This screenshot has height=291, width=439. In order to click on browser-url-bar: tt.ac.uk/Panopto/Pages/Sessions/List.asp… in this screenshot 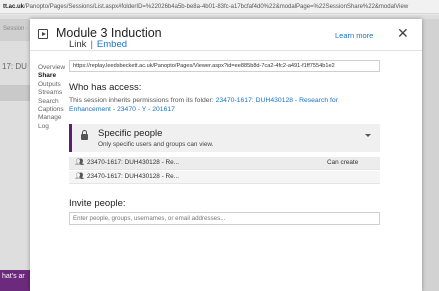, I will do `click(219, 7)`.